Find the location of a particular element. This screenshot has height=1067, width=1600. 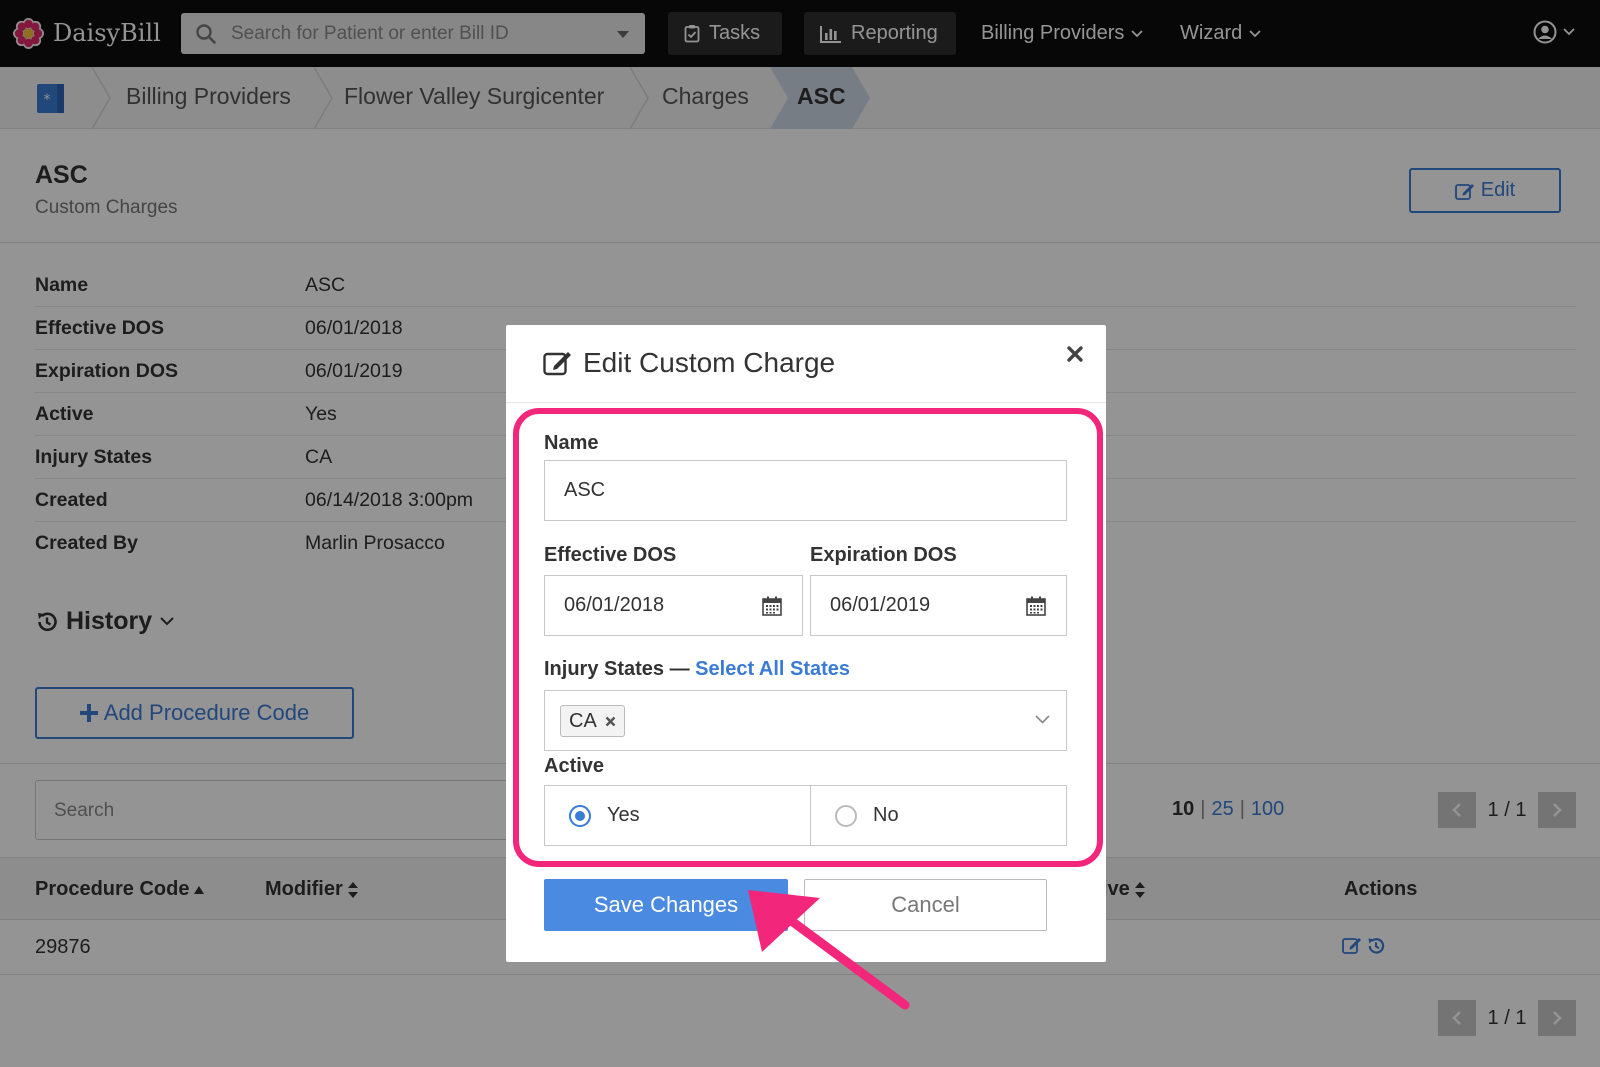

effective-dos-value: 06/01/2018 is located at coordinates (614, 605).